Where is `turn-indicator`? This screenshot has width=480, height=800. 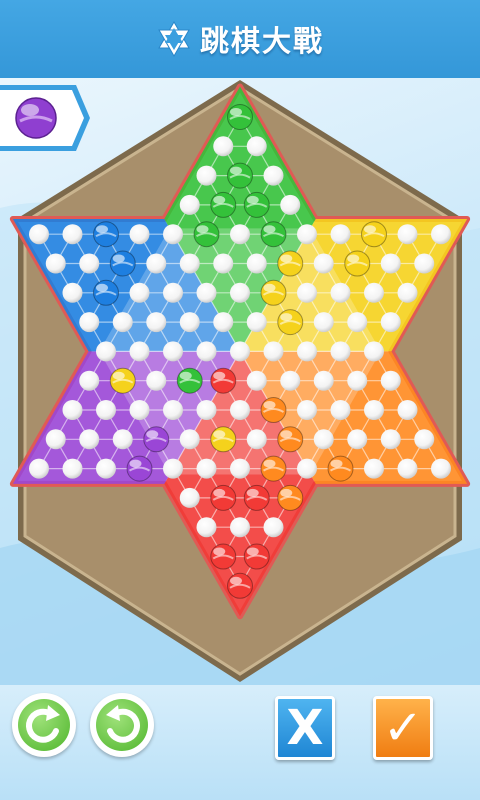 turn-indicator is located at coordinates (45, 118).